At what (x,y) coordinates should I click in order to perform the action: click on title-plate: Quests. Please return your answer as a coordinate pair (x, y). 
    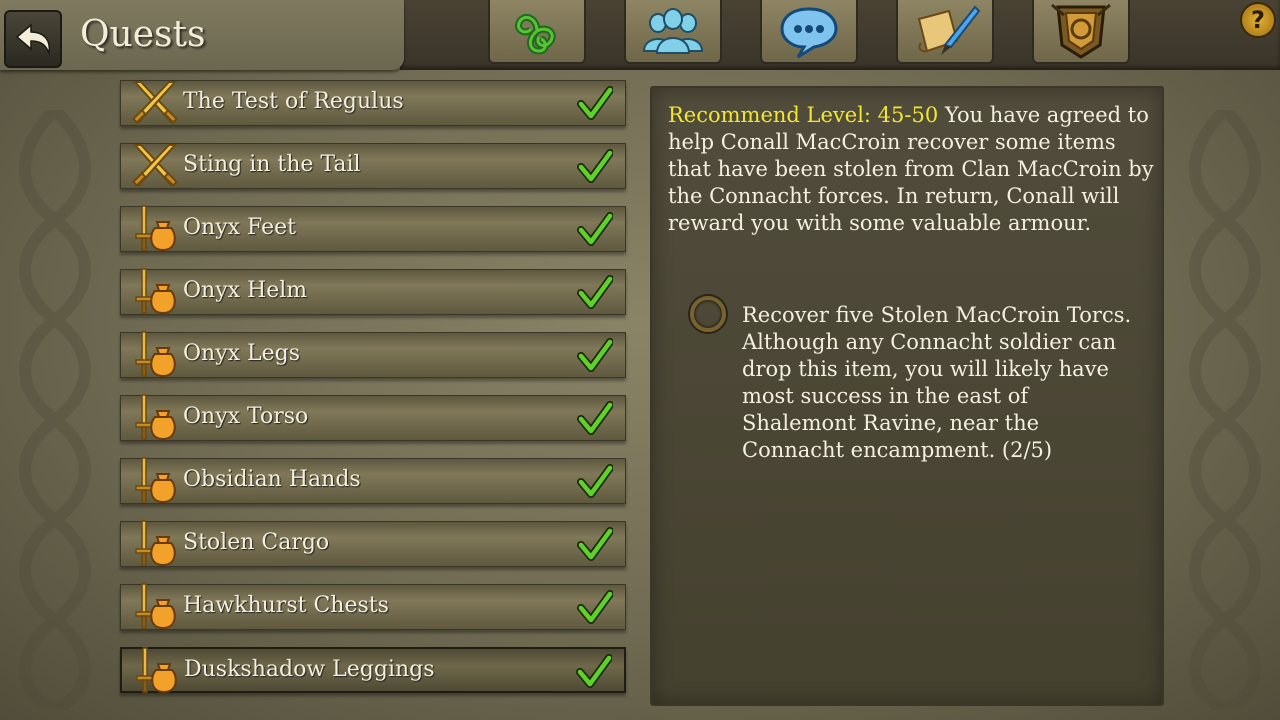
    Looking at the image, I should click on (202, 35).